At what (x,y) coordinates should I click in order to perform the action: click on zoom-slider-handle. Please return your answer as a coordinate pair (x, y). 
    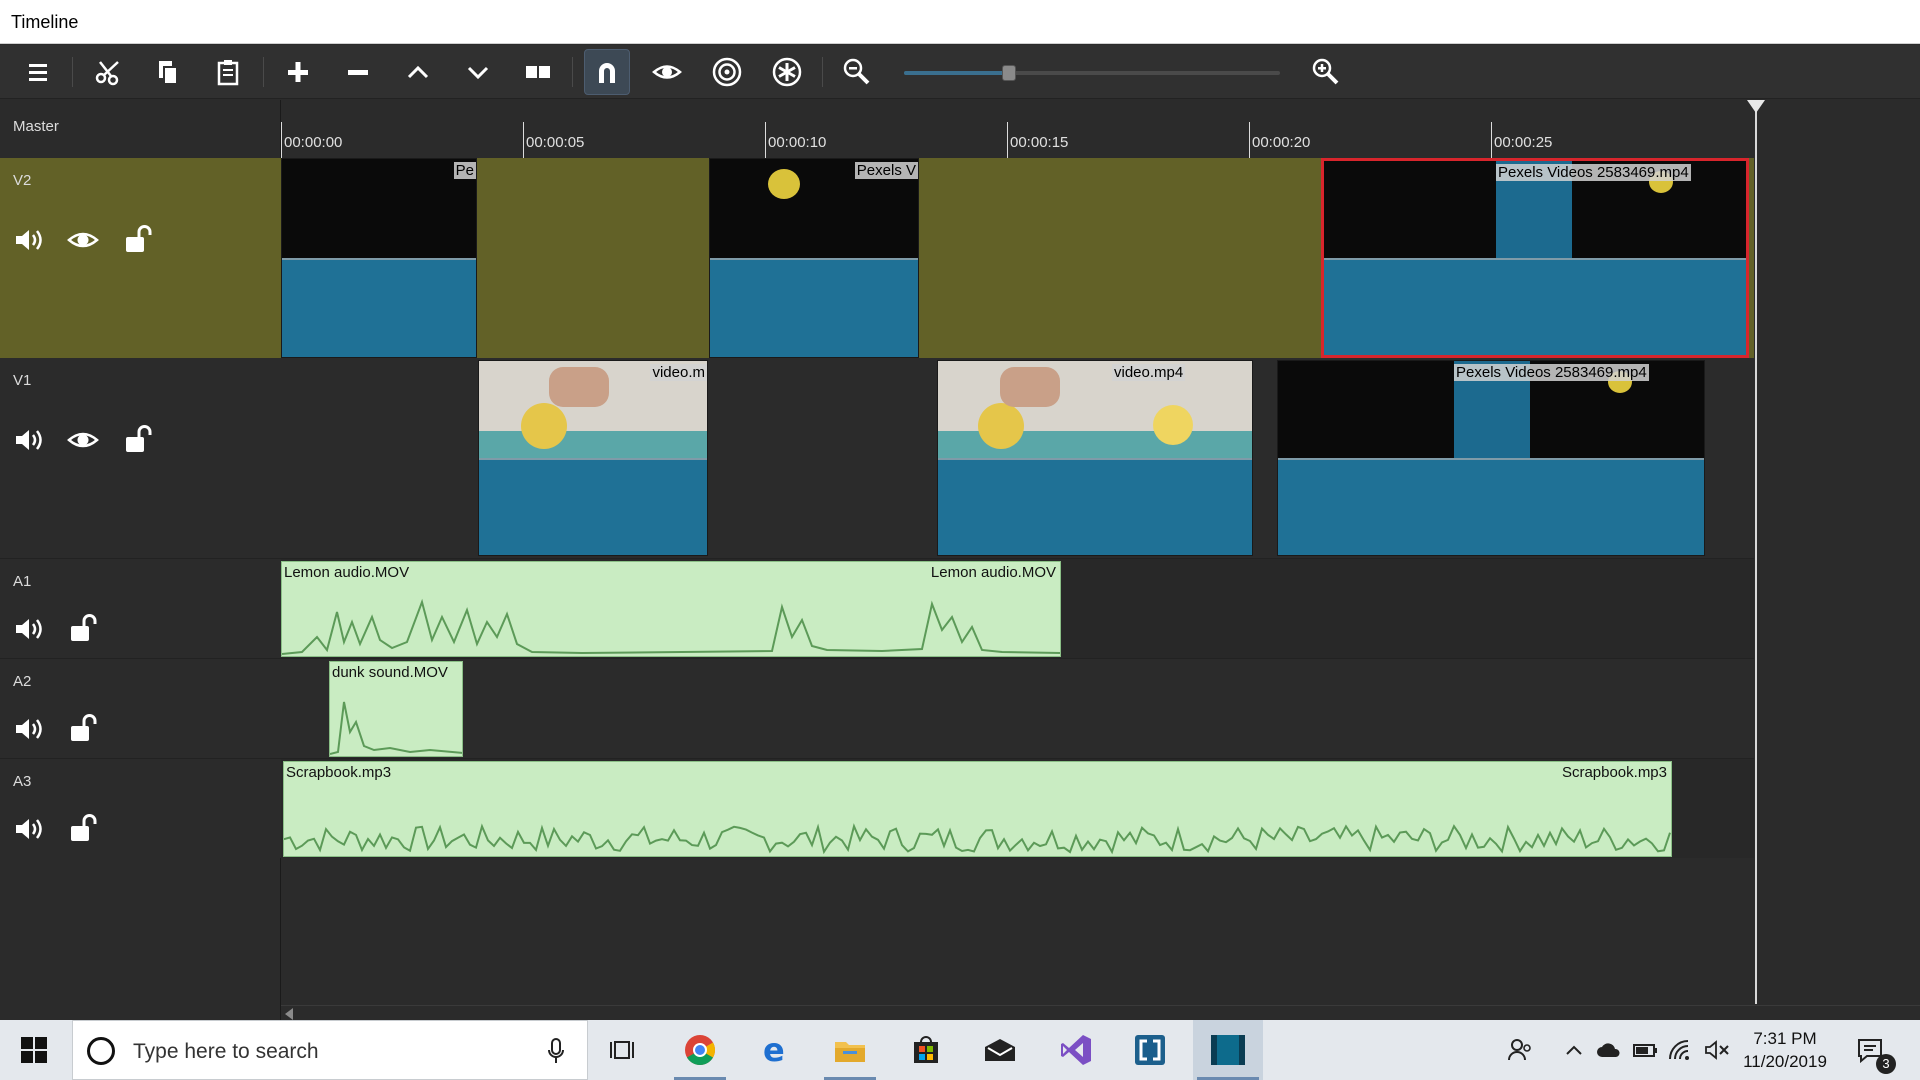
    Looking at the image, I should click on (1009, 73).